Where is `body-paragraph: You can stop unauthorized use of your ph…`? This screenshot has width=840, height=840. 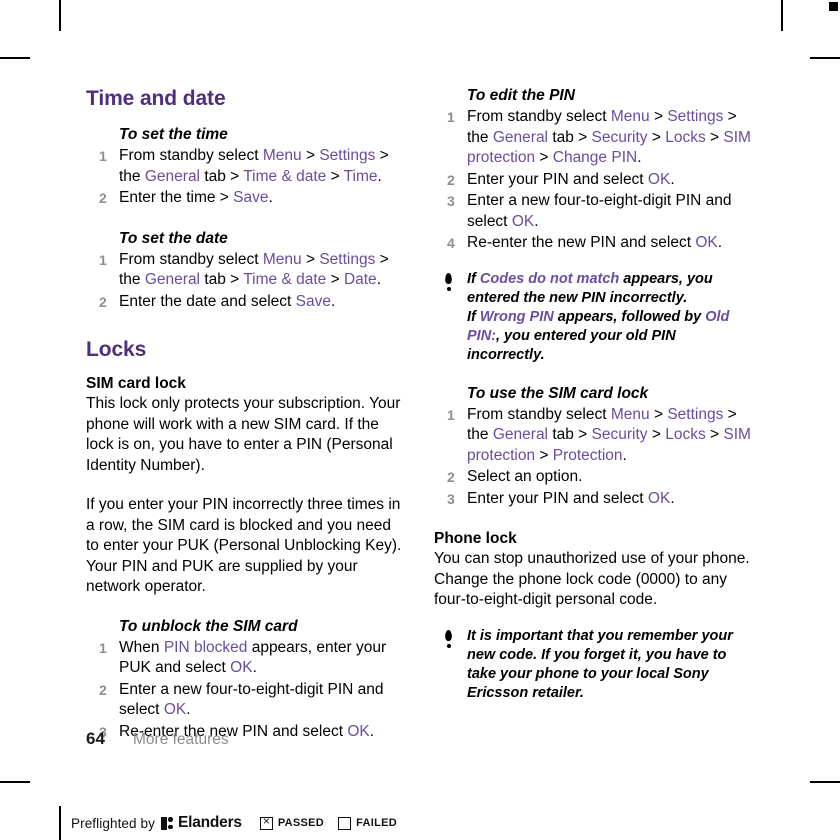
body-paragraph: You can stop unauthorized use of your ph… is located at coordinates (592, 579).